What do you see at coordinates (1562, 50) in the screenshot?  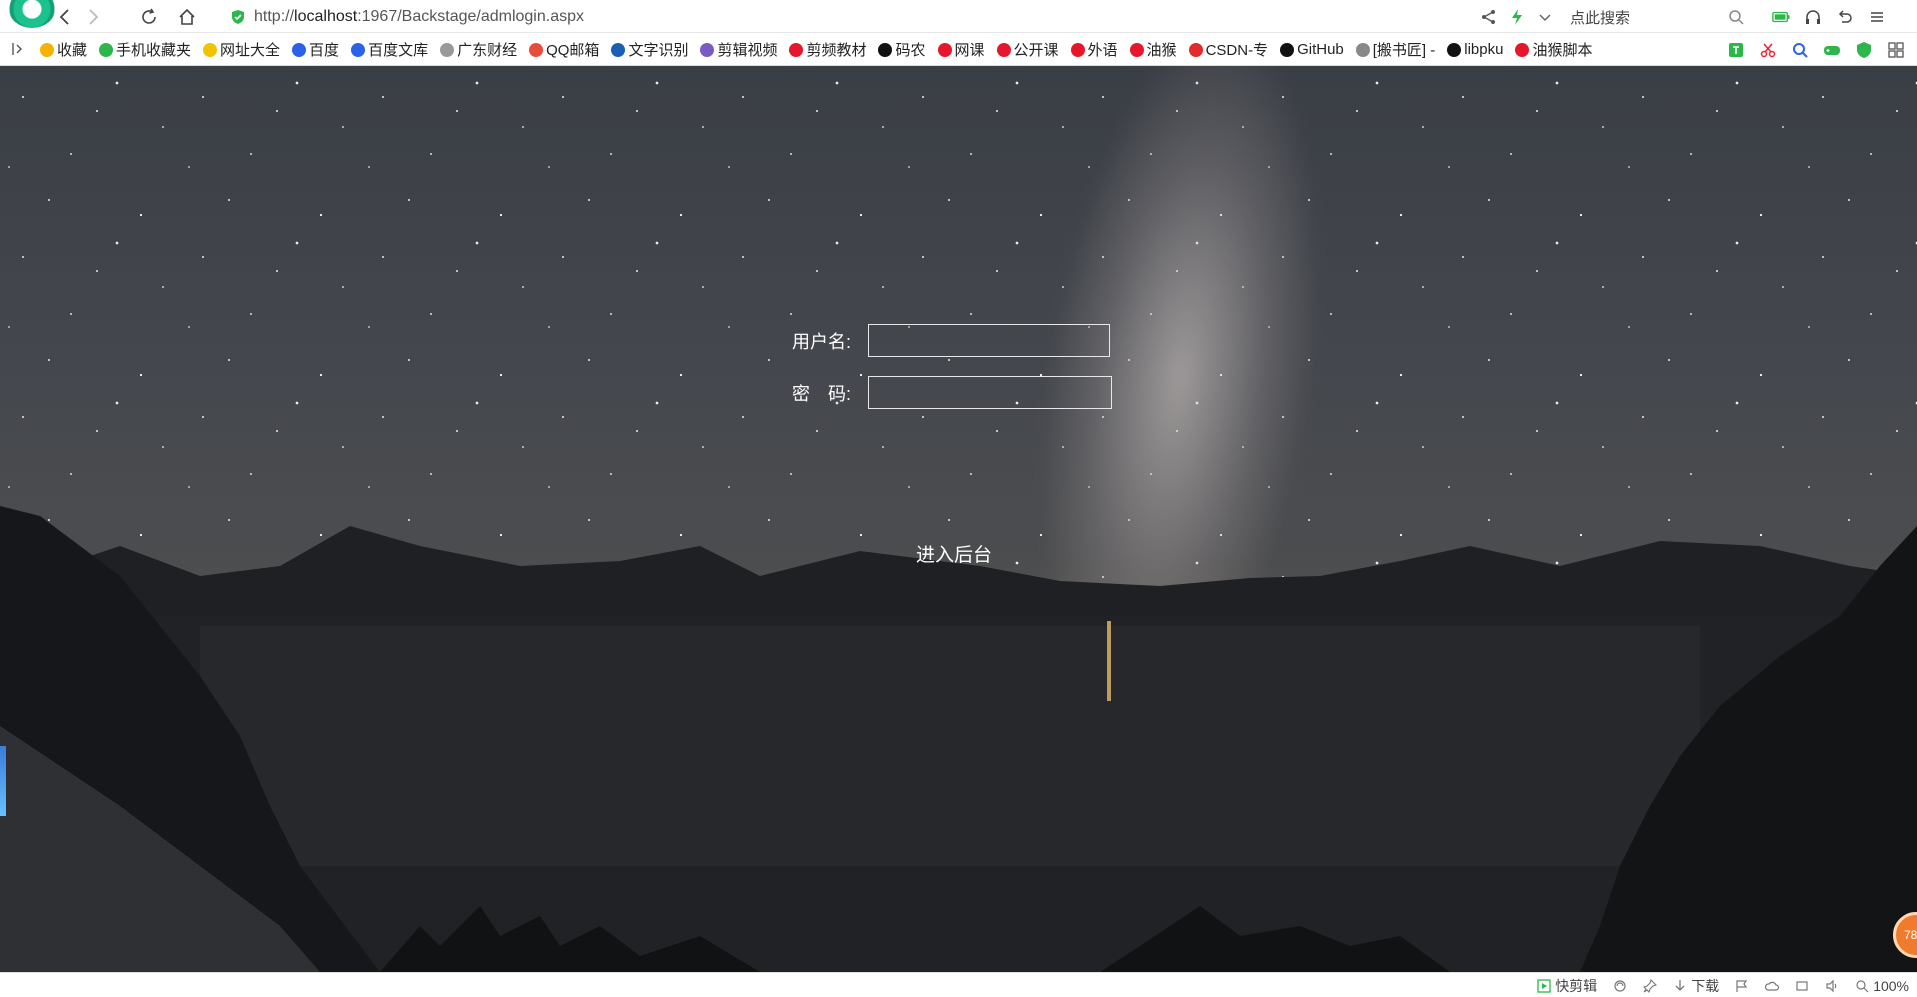 I see `bookmark-label: 油猴脚本` at bounding box center [1562, 50].